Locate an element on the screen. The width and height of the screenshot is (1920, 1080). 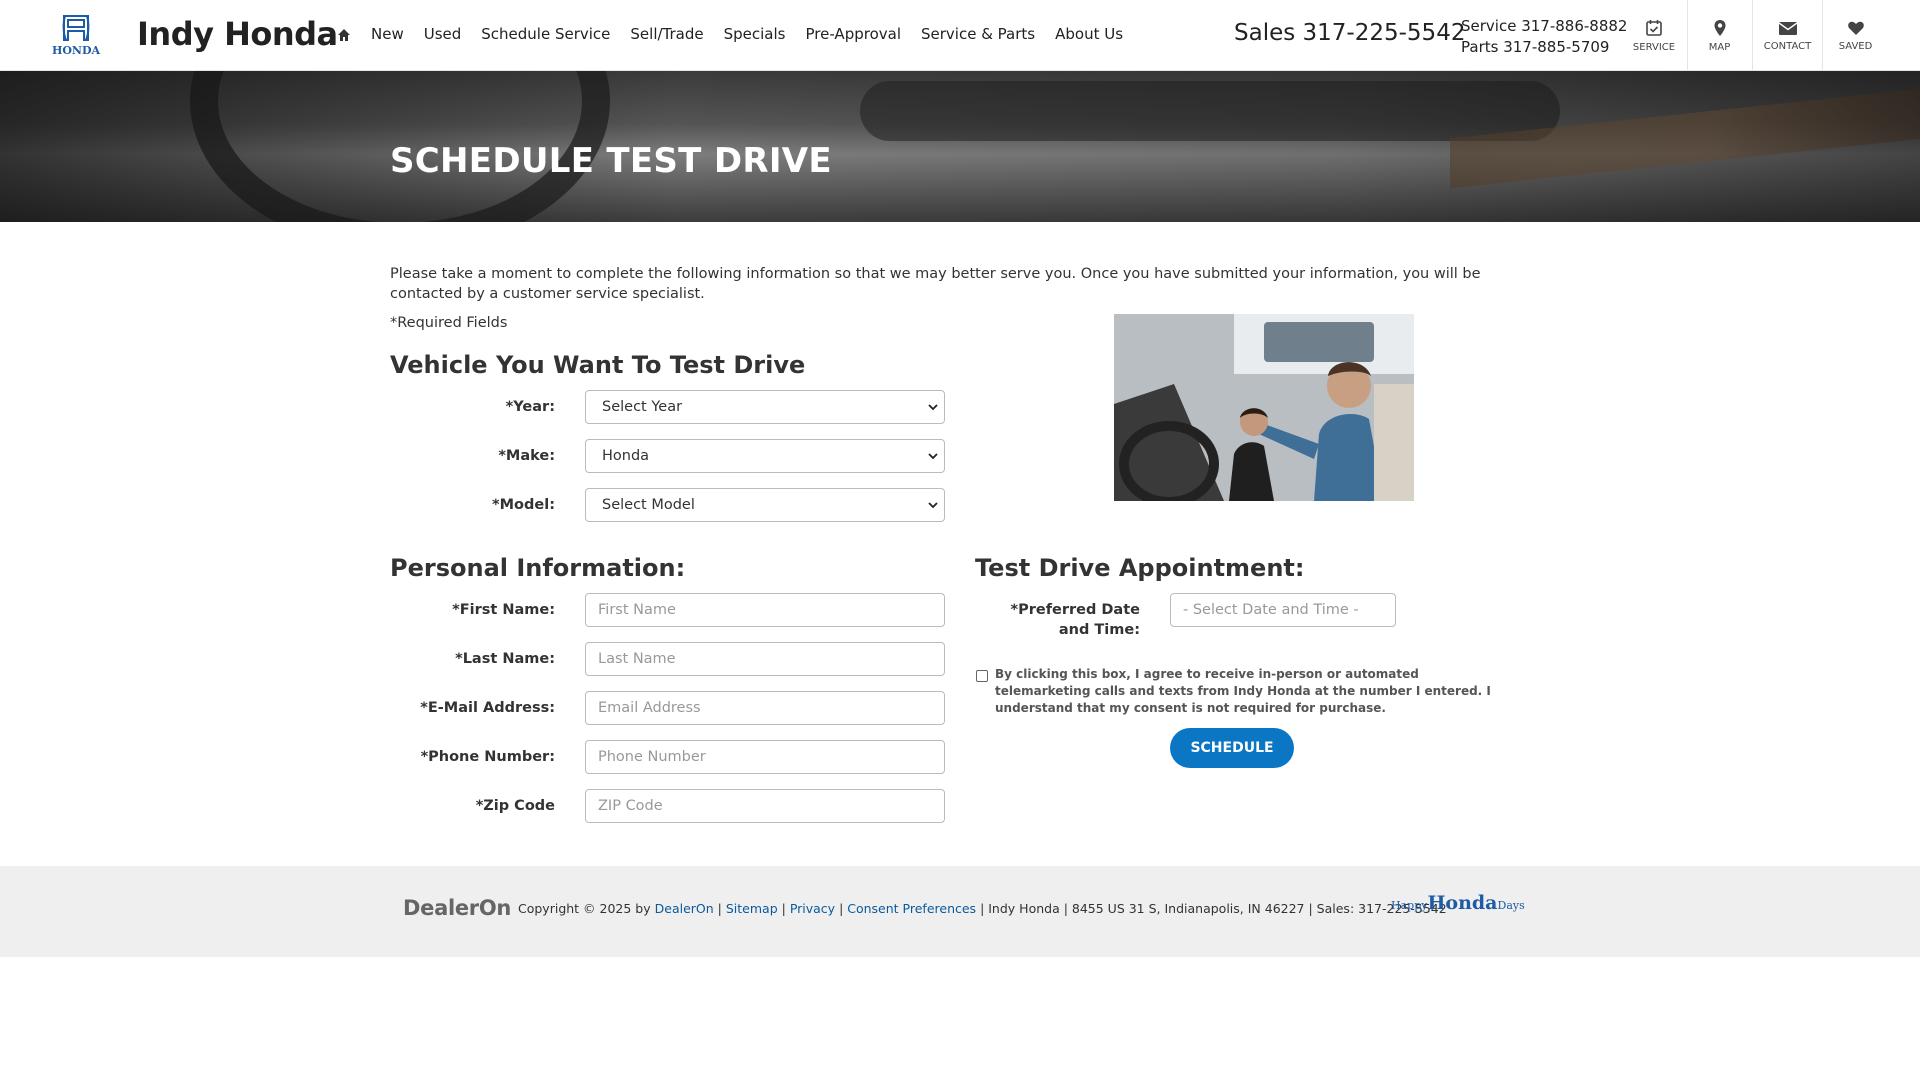
logo-wordmark: HONDA is located at coordinates (76, 50).